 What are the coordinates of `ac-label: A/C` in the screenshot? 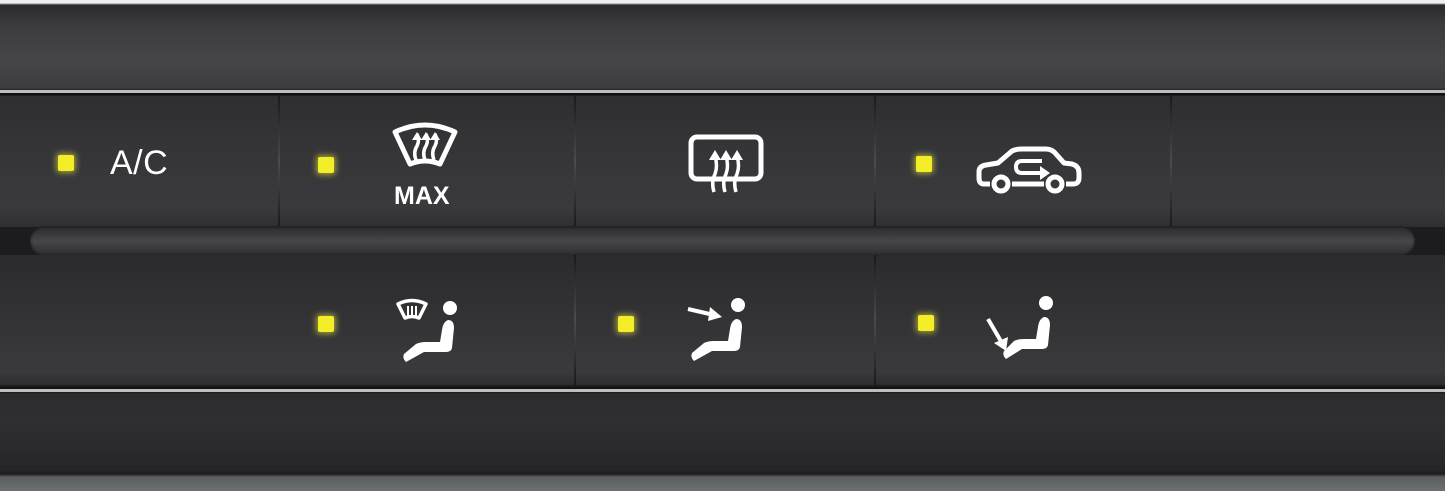 It's located at (139, 163).